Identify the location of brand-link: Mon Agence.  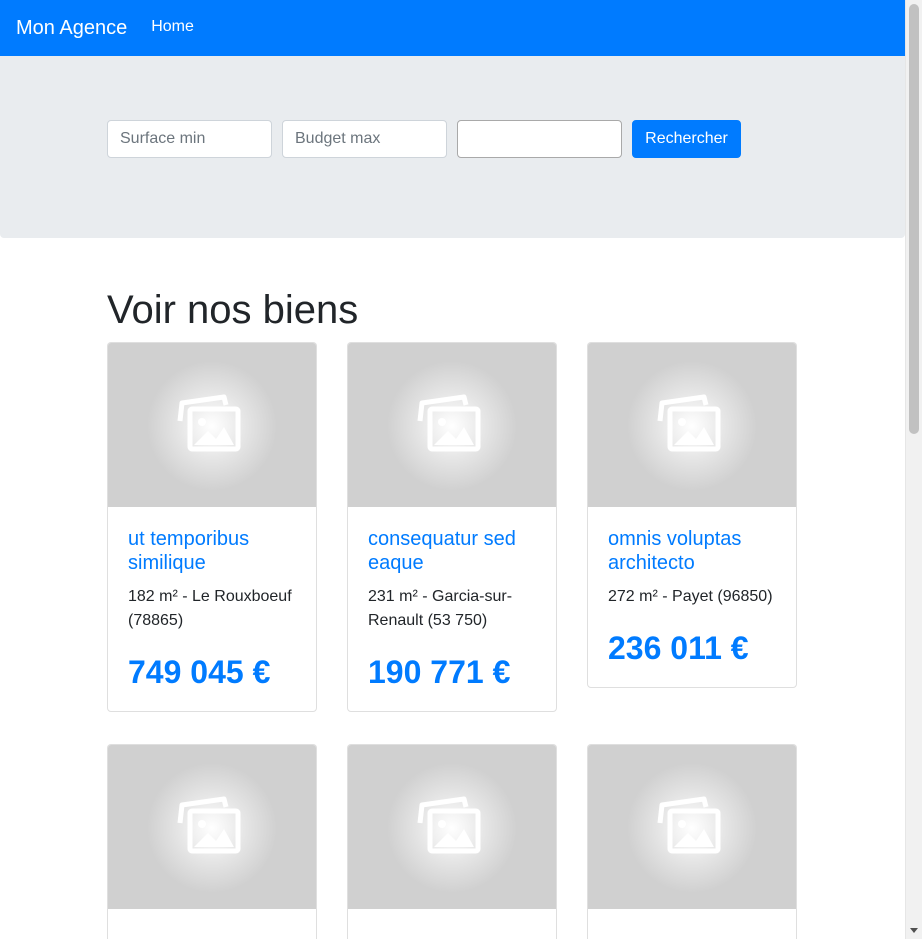
(71, 28).